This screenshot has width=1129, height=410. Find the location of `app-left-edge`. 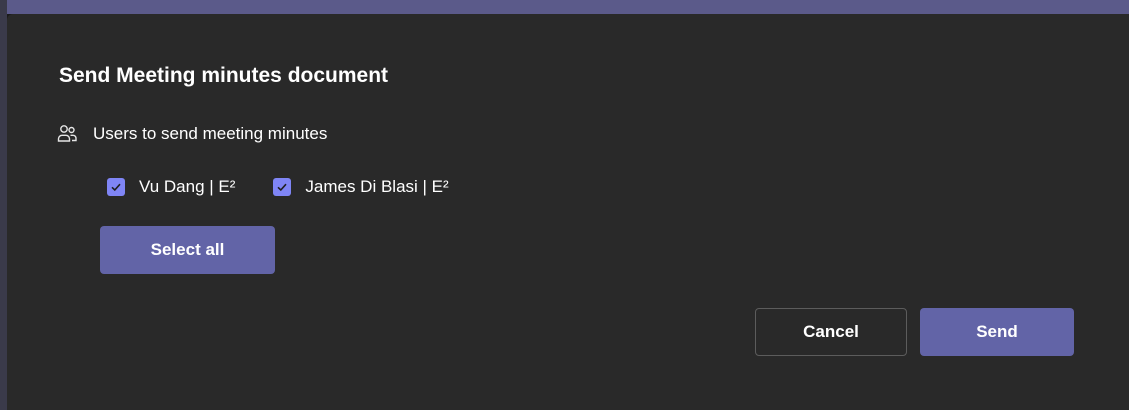

app-left-edge is located at coordinates (3, 205).